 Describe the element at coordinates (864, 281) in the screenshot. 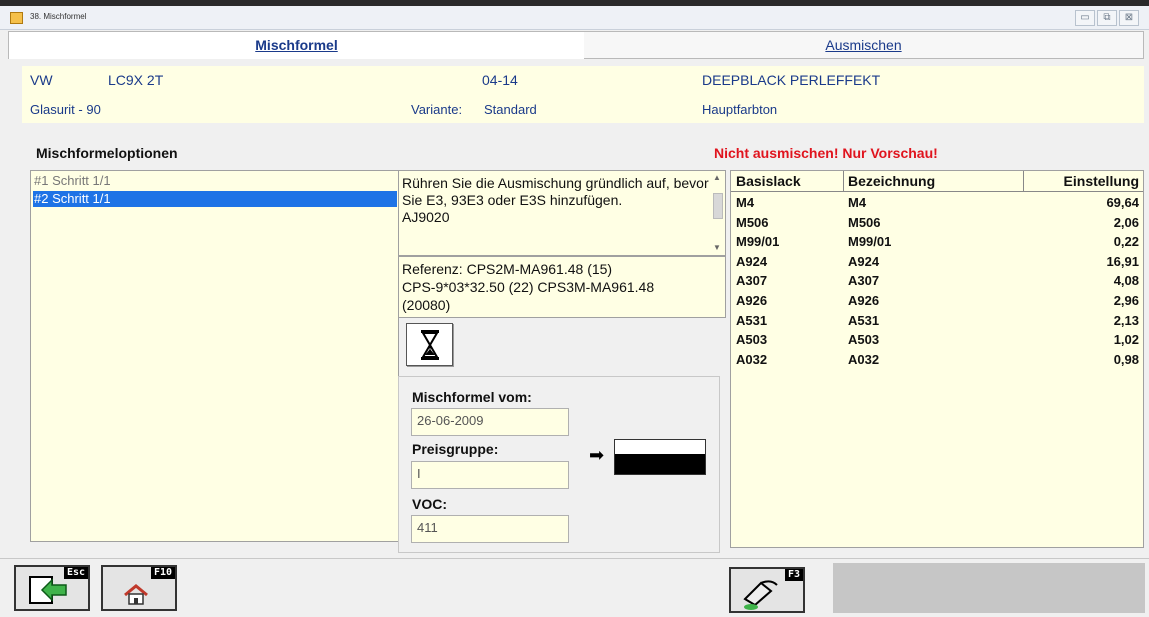

I see `bezeichnung-cell: A307` at that location.